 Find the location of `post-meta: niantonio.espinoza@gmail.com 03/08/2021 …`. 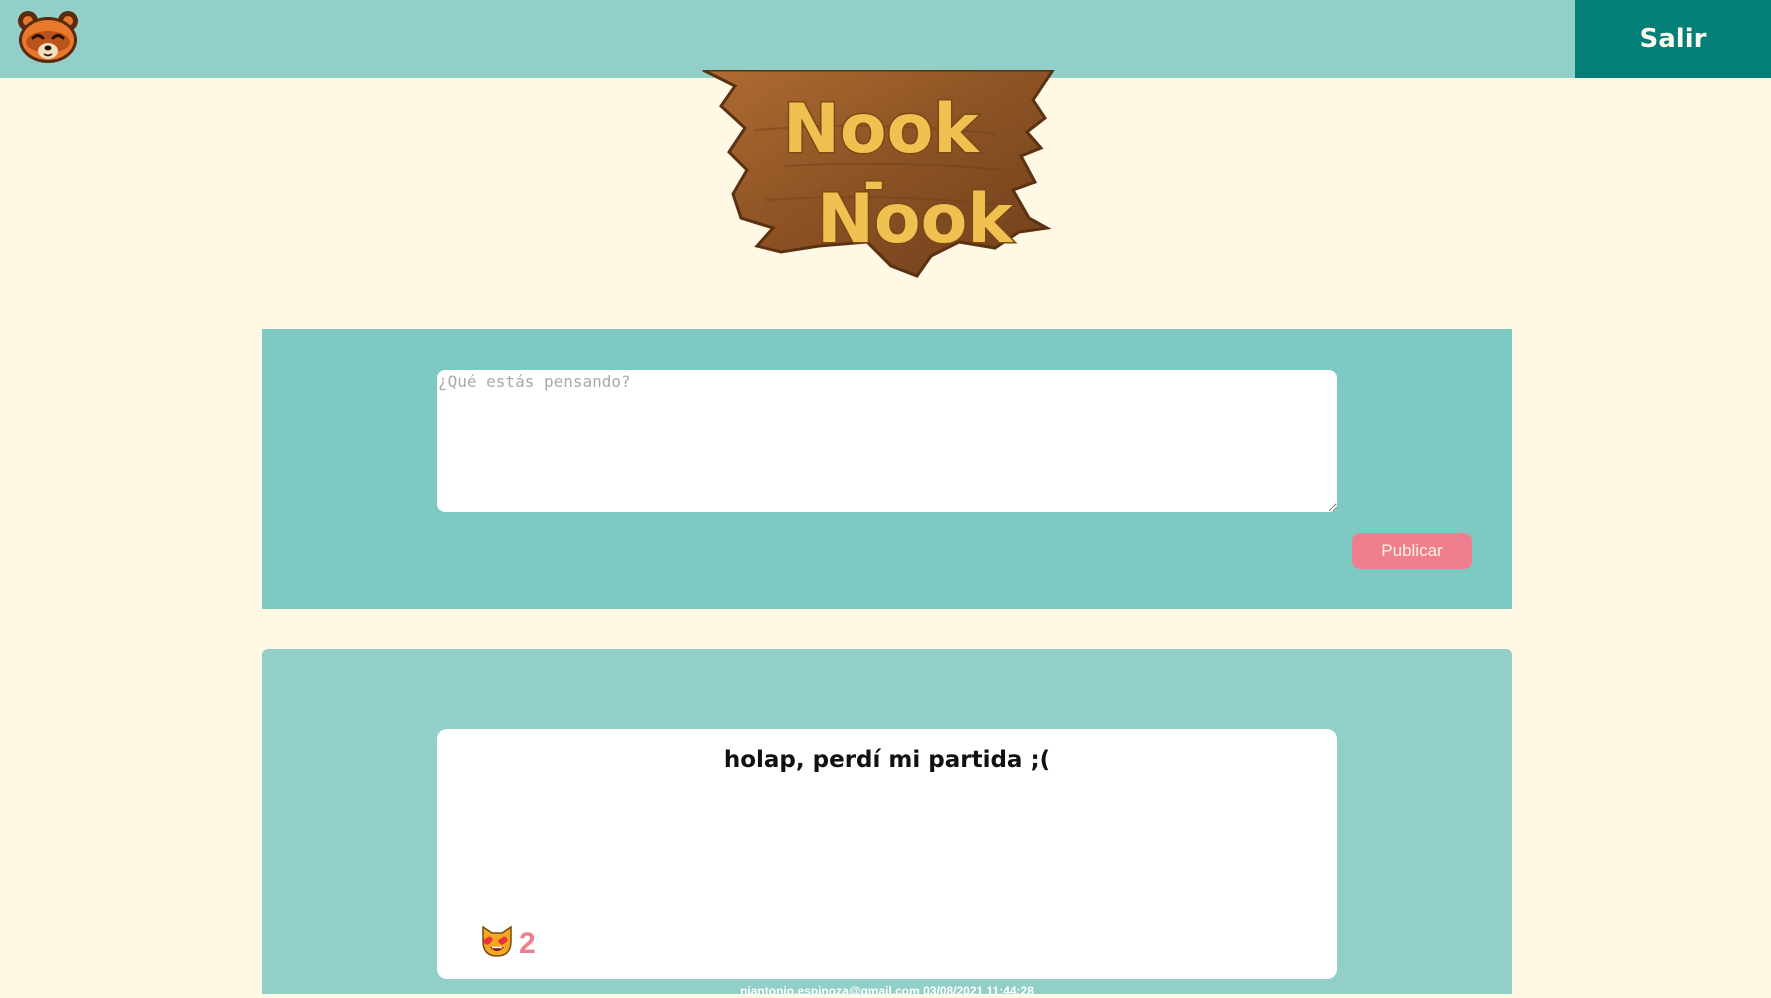

post-meta: niantonio.espinoza@gmail.com 03/08/2021 … is located at coordinates (887, 991).